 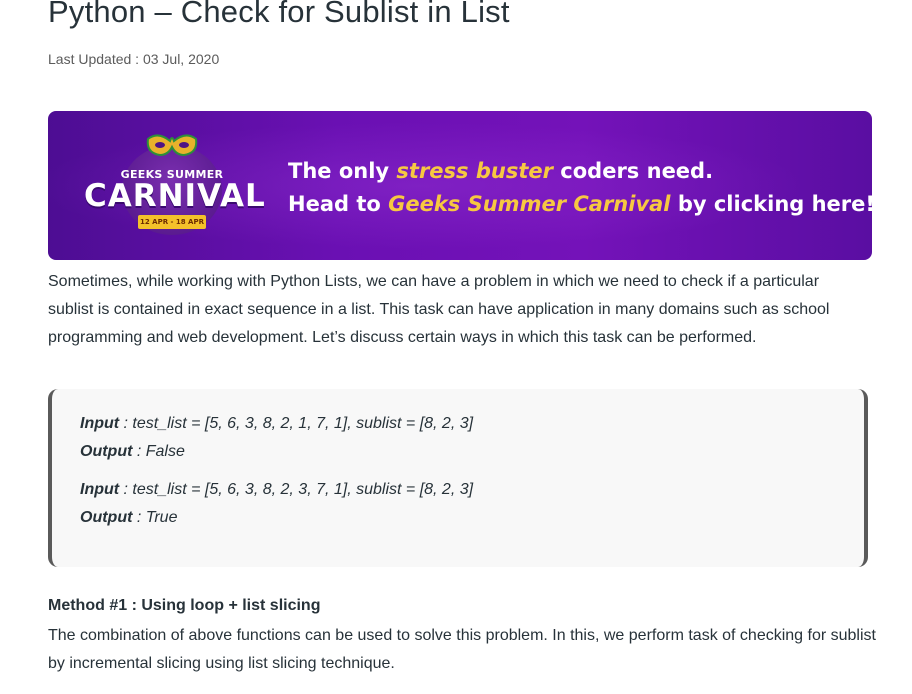 I want to click on logo-date-ribbon: 12 APR - 18 APR, so click(x=172, y=222).